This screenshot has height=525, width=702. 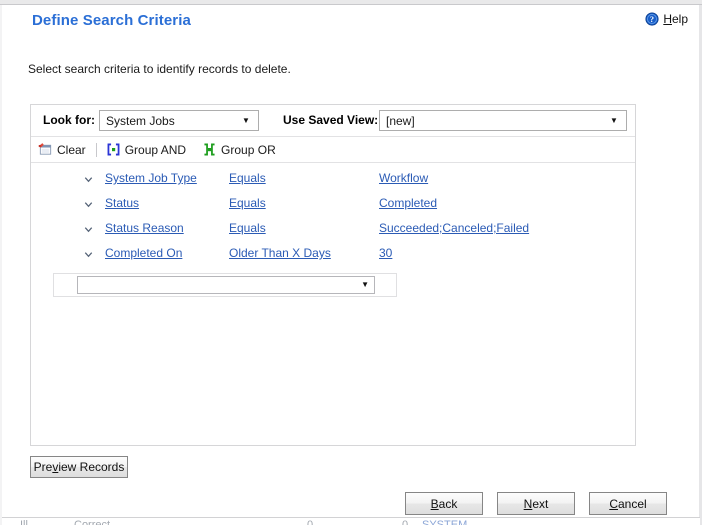 I want to click on clear-button-label: Clear, so click(x=71, y=149).